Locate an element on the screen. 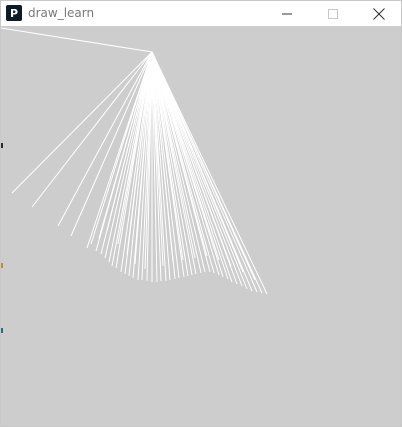 This screenshot has width=402, height=427. window-title: draw_learn is located at coordinates (61, 13).